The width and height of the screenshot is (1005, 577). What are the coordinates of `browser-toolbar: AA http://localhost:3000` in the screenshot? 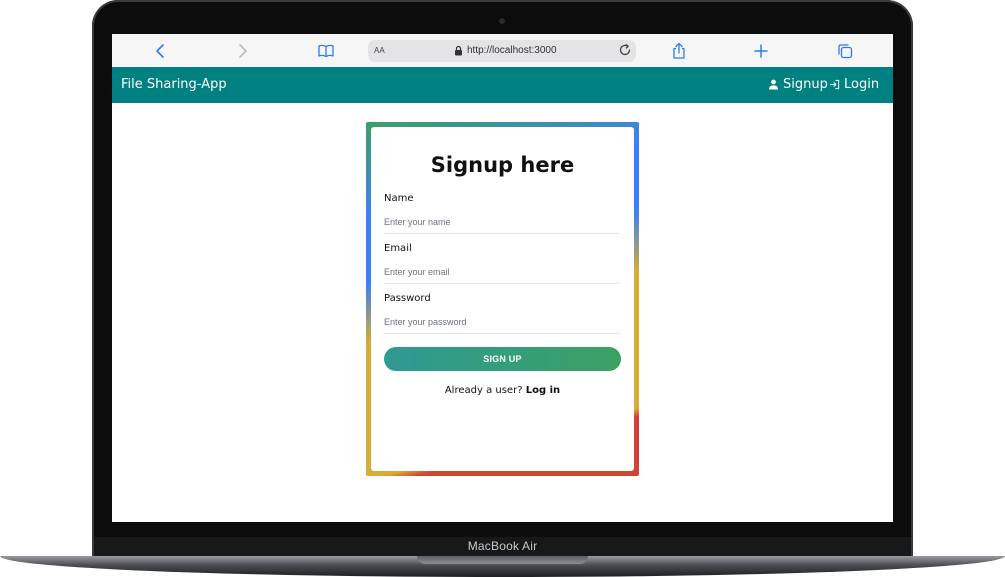 It's located at (502, 51).